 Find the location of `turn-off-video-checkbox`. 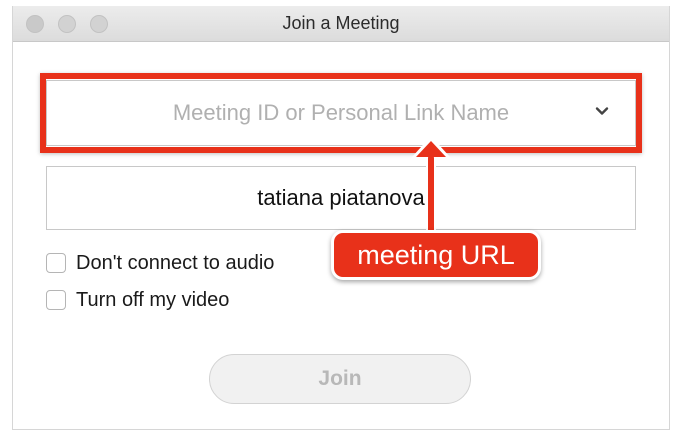

turn-off-video-checkbox is located at coordinates (56, 300).